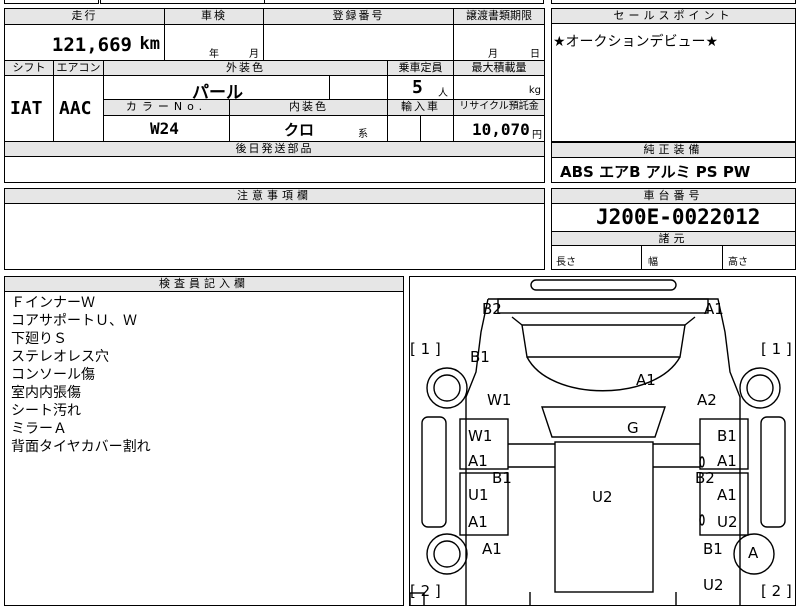 This screenshot has width=800, height=606. Describe the element at coordinates (299, 130) in the screenshot. I see `int-color-value: クロ` at that location.